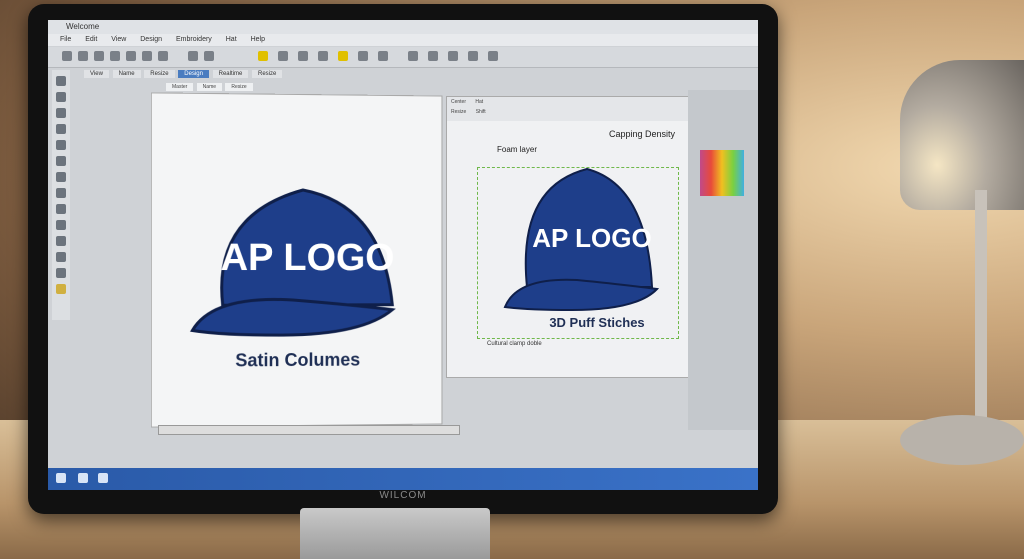  What do you see at coordinates (298, 360) in the screenshot?
I see `left-caption: Satin Columes` at bounding box center [298, 360].